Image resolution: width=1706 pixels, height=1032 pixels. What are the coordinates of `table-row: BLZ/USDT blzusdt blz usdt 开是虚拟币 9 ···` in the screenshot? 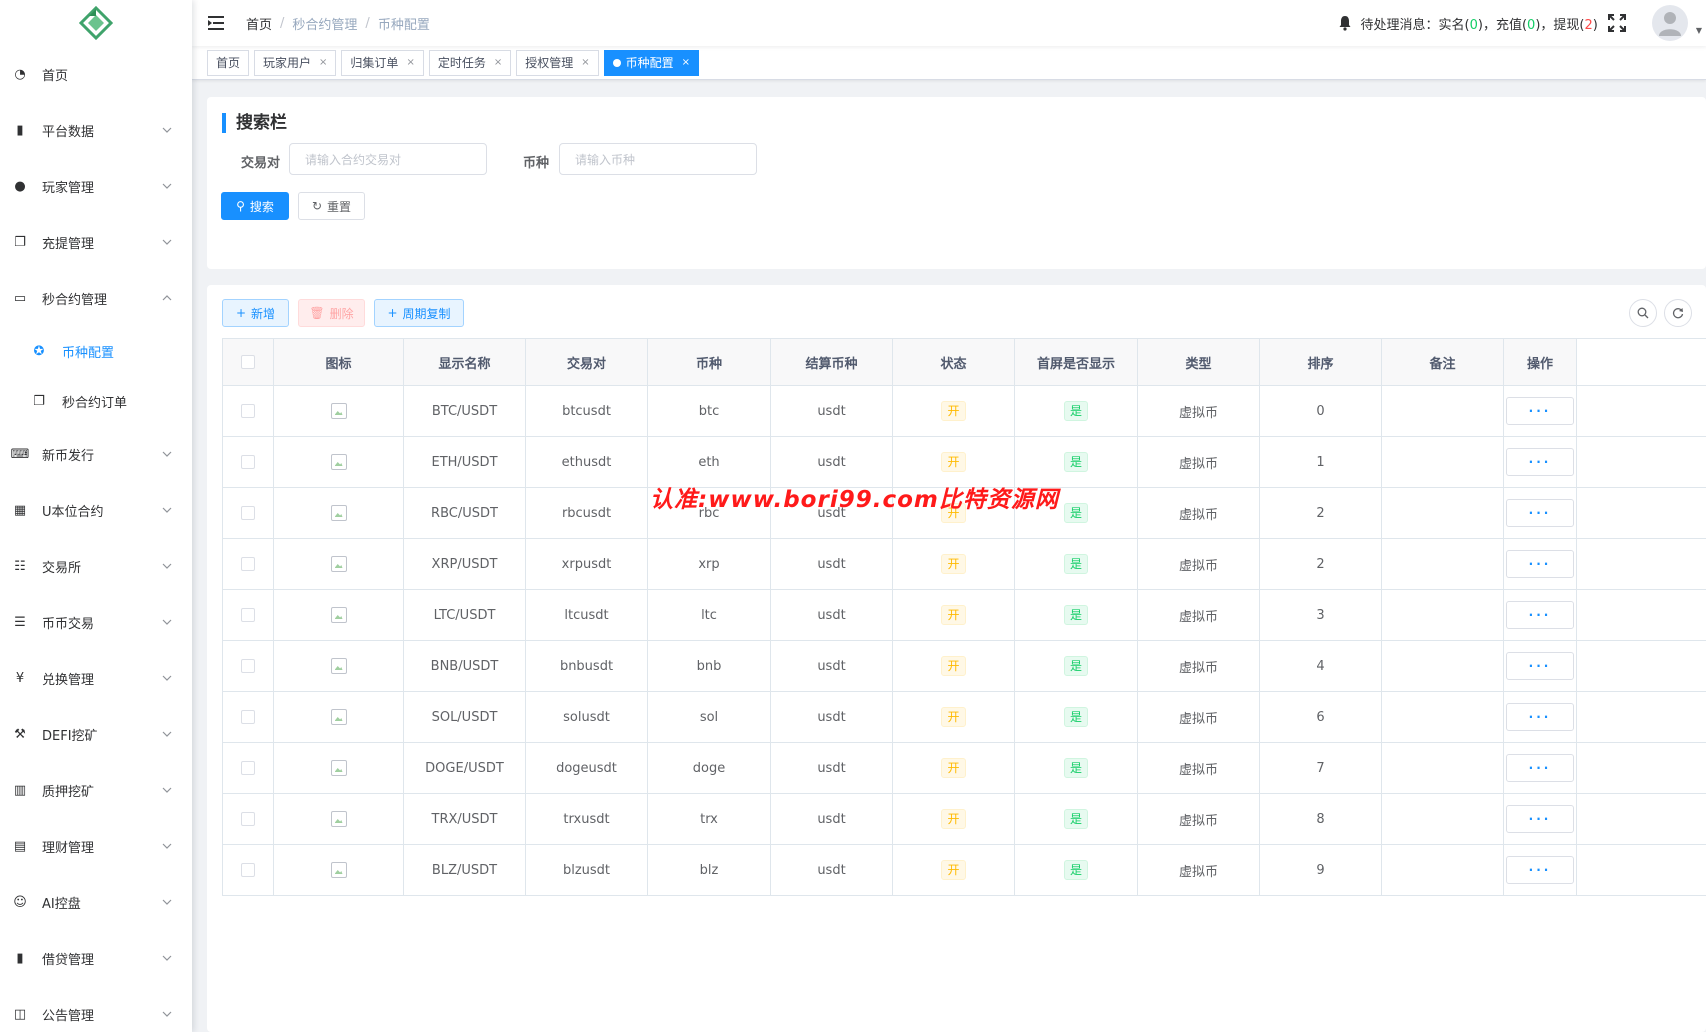 It's located at (964, 870).